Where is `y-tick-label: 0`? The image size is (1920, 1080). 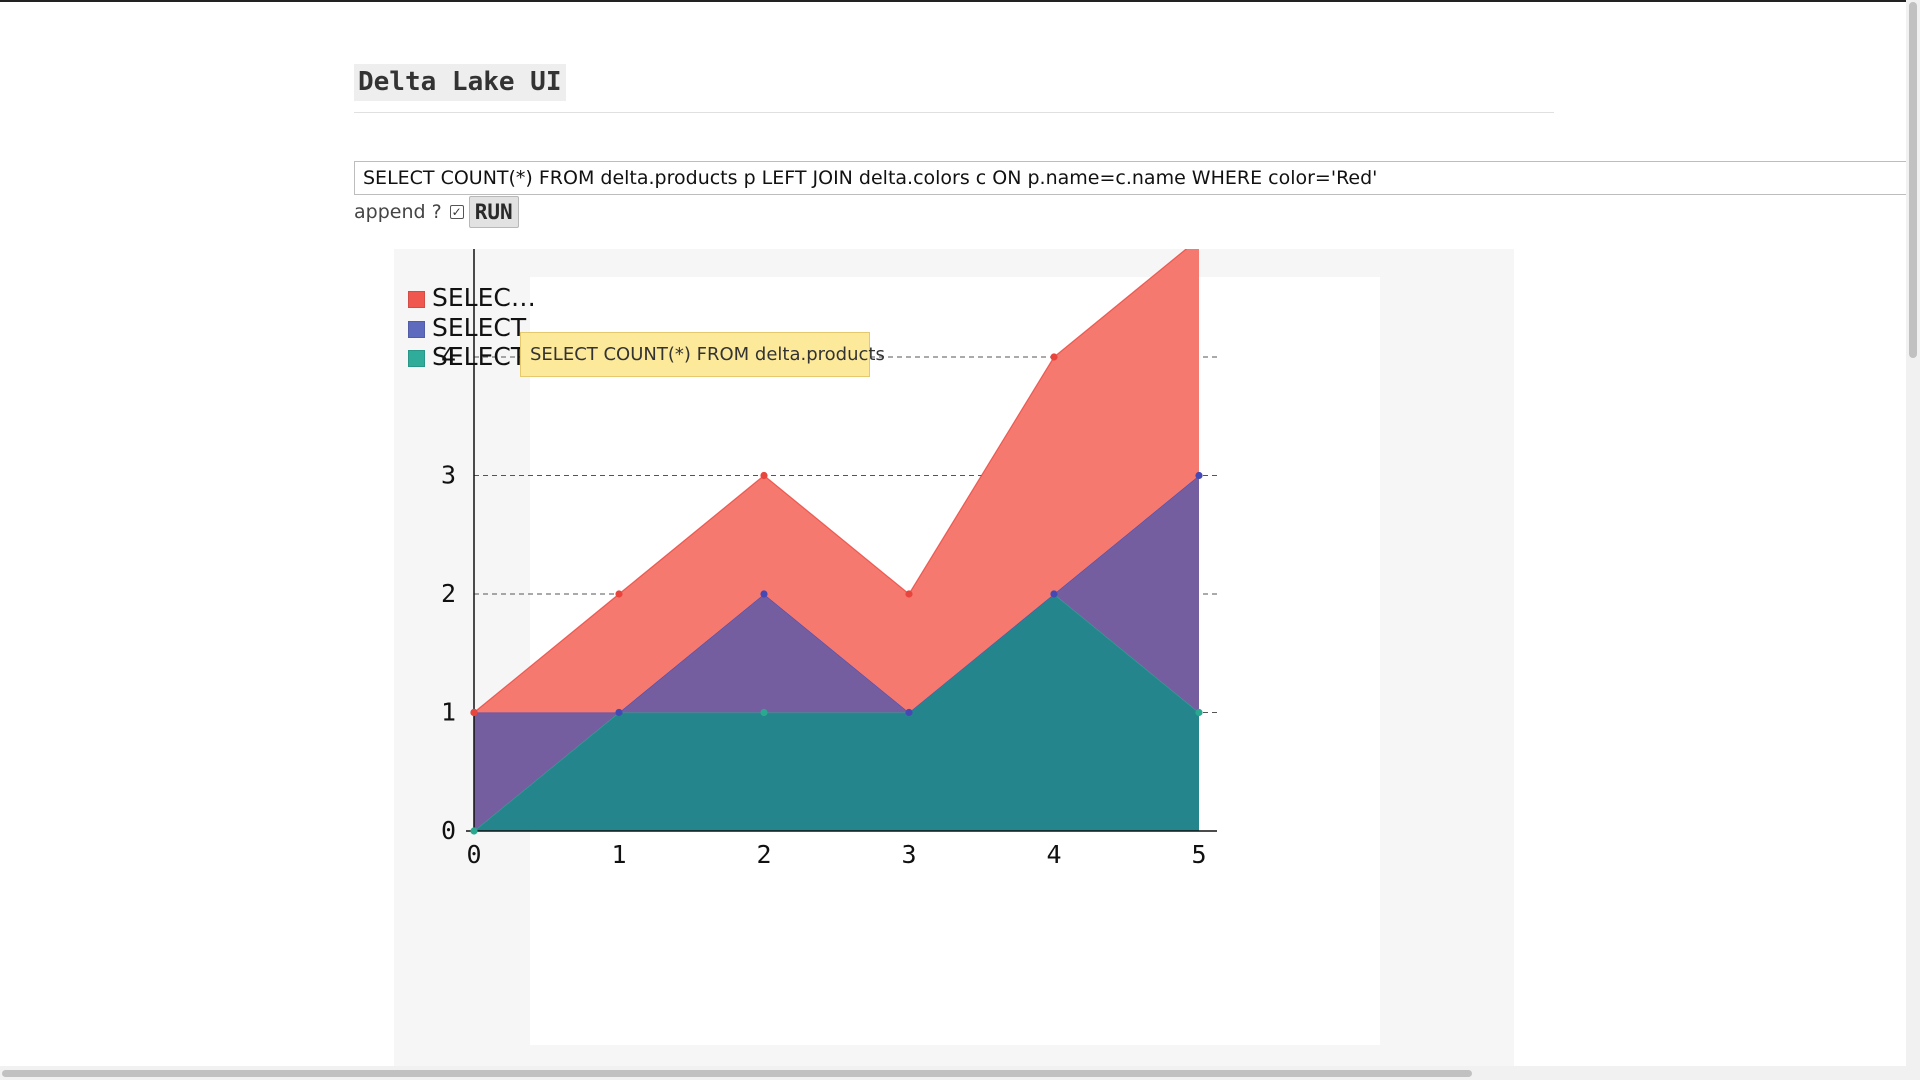 y-tick-label: 0 is located at coordinates (448, 830).